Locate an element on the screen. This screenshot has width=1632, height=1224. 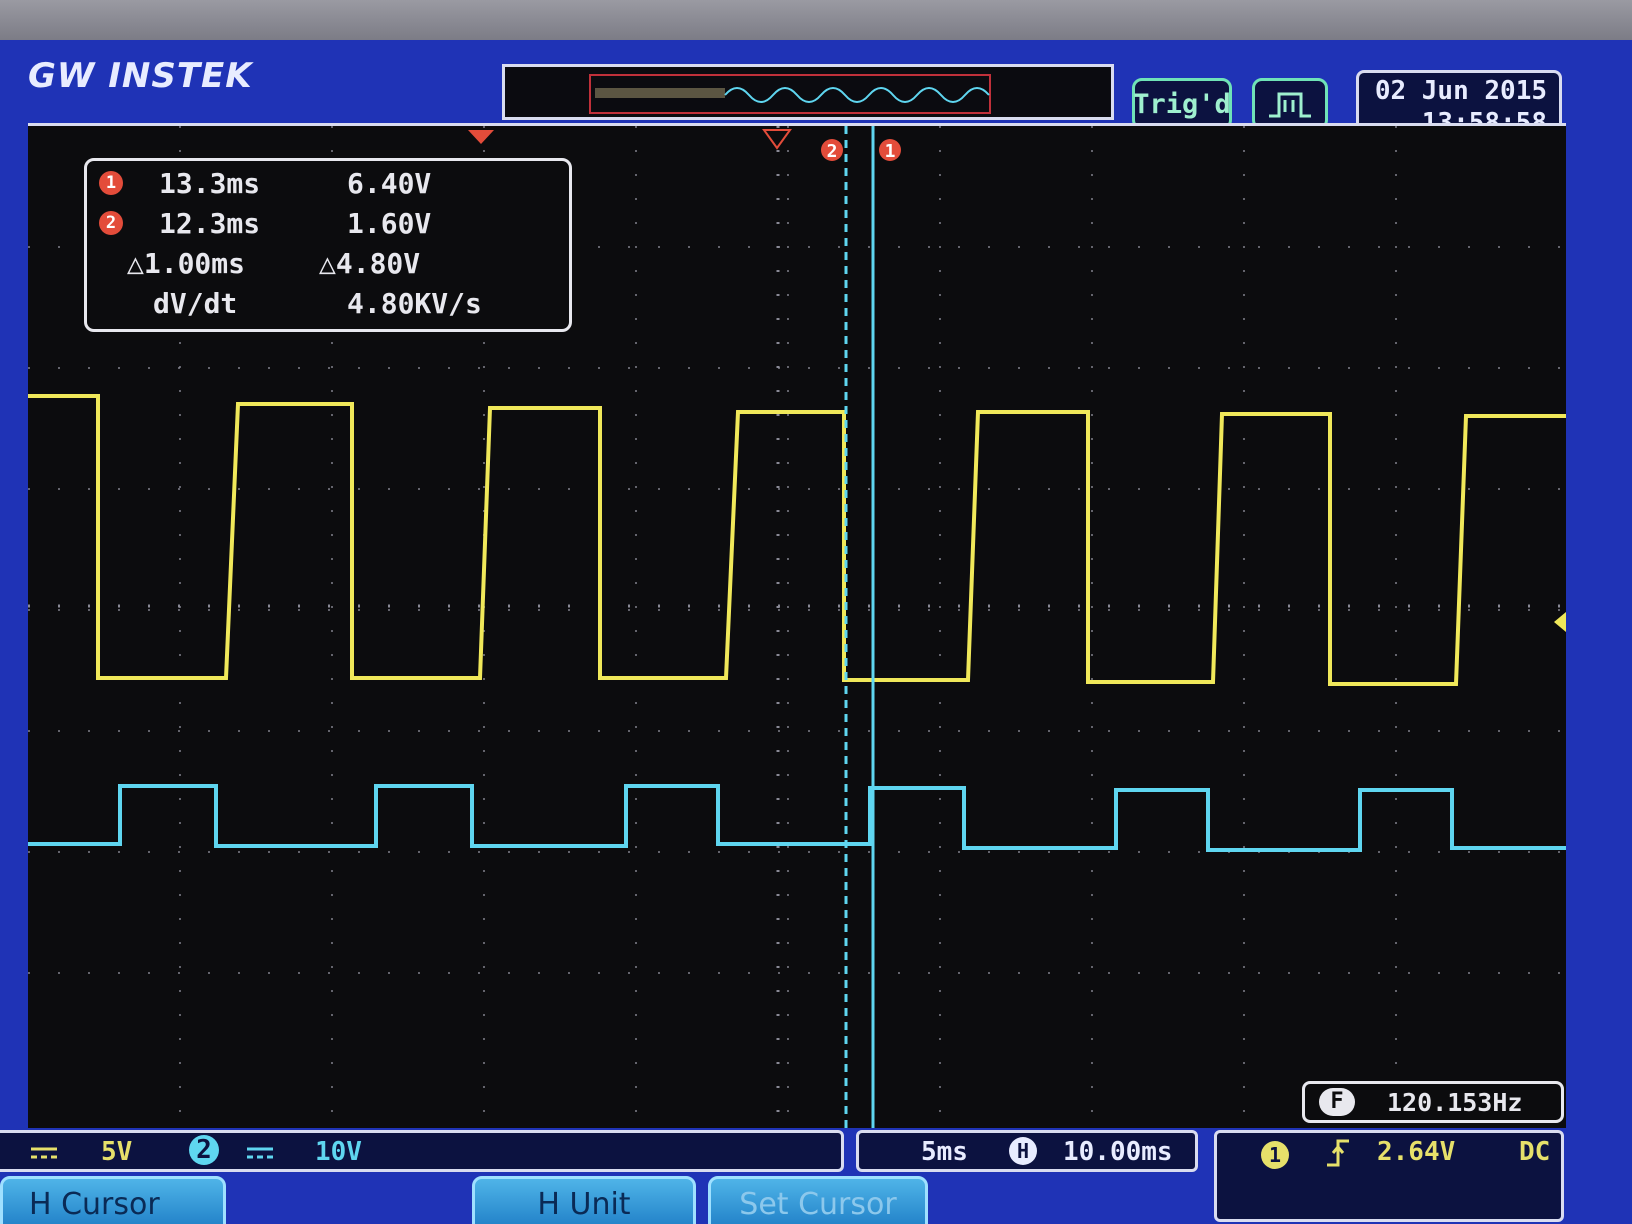
frequency-icon: F is located at coordinates (1337, 1102).